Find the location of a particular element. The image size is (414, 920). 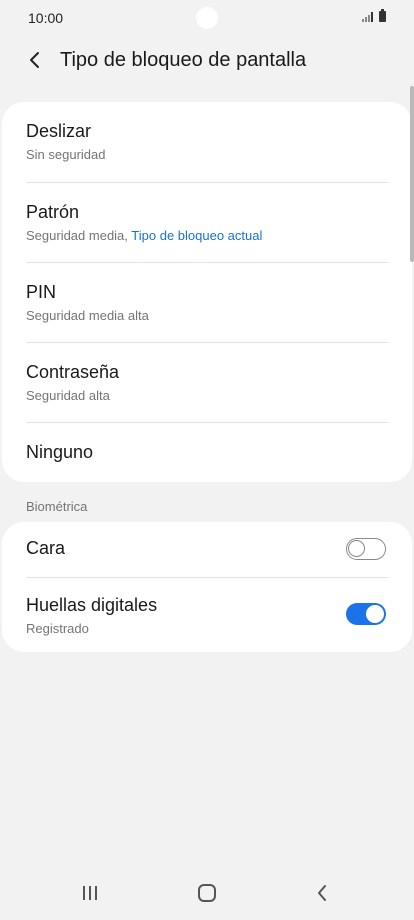

option-subtitle: Sin seguridad is located at coordinates (66, 154).